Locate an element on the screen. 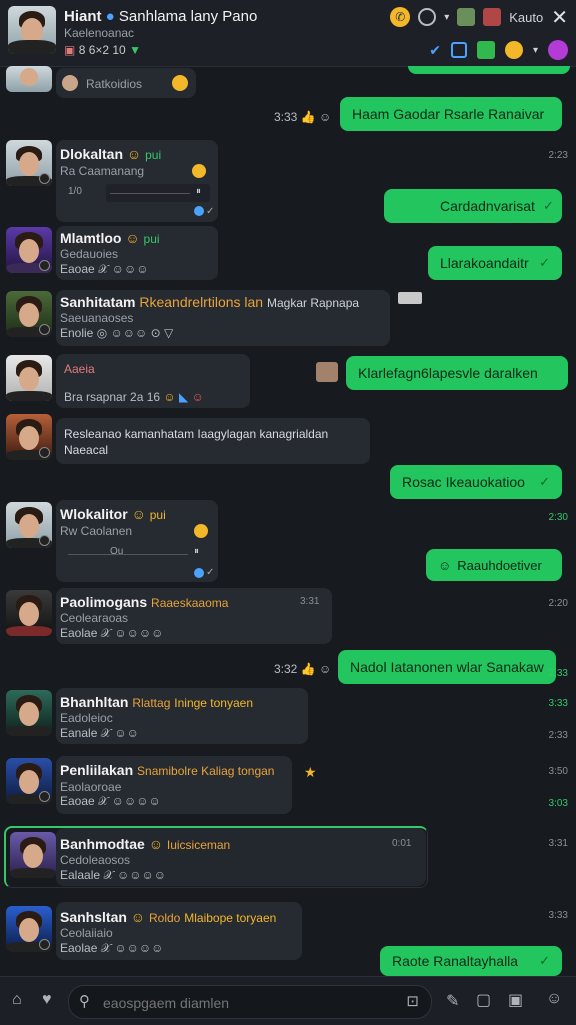 This screenshot has width=576, height=1025. message-bubble: Dlokaltan ☺ pui Ra Caamanang 1/0 ⏸ ✓ is located at coordinates (137, 181).